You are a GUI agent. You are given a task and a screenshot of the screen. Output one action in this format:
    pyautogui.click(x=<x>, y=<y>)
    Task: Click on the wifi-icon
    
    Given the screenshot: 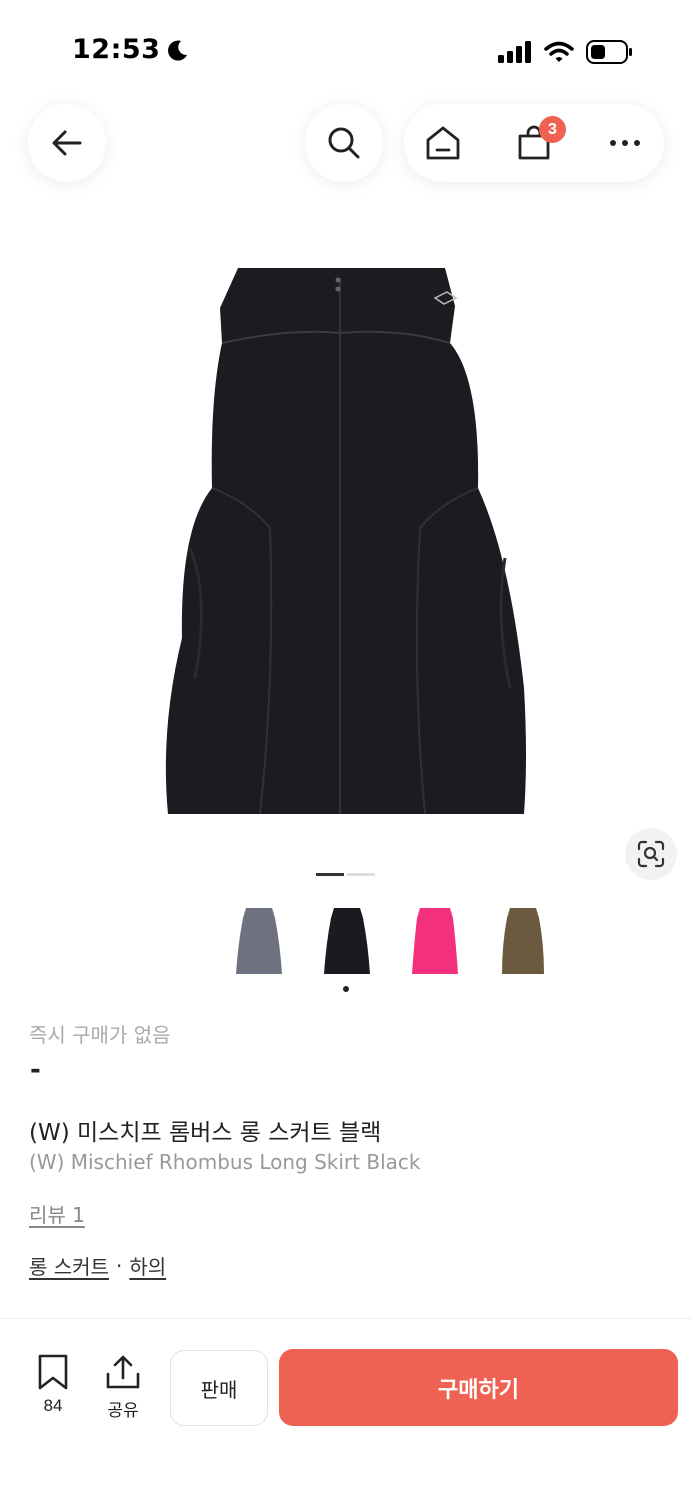 What is the action you would take?
    pyautogui.click(x=559, y=51)
    